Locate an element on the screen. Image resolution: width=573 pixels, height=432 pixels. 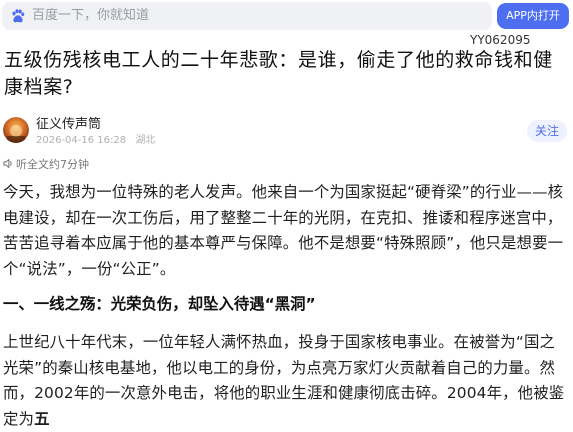
article-title: 五级伤残核电工人的二十年悲歌：是谁，偷走了他的救命钱和健康档案? is located at coordinates (278, 73).